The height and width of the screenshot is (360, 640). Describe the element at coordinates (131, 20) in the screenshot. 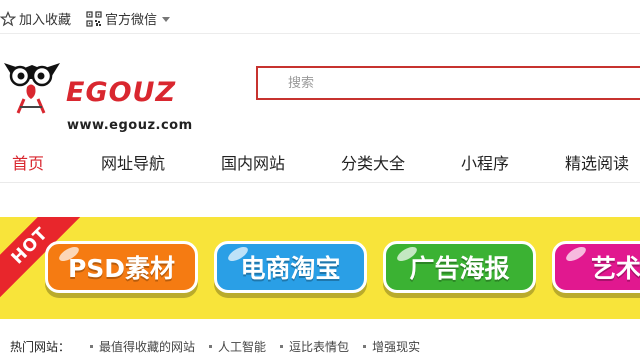

I see `official-wechat-label: 官方微信` at that location.